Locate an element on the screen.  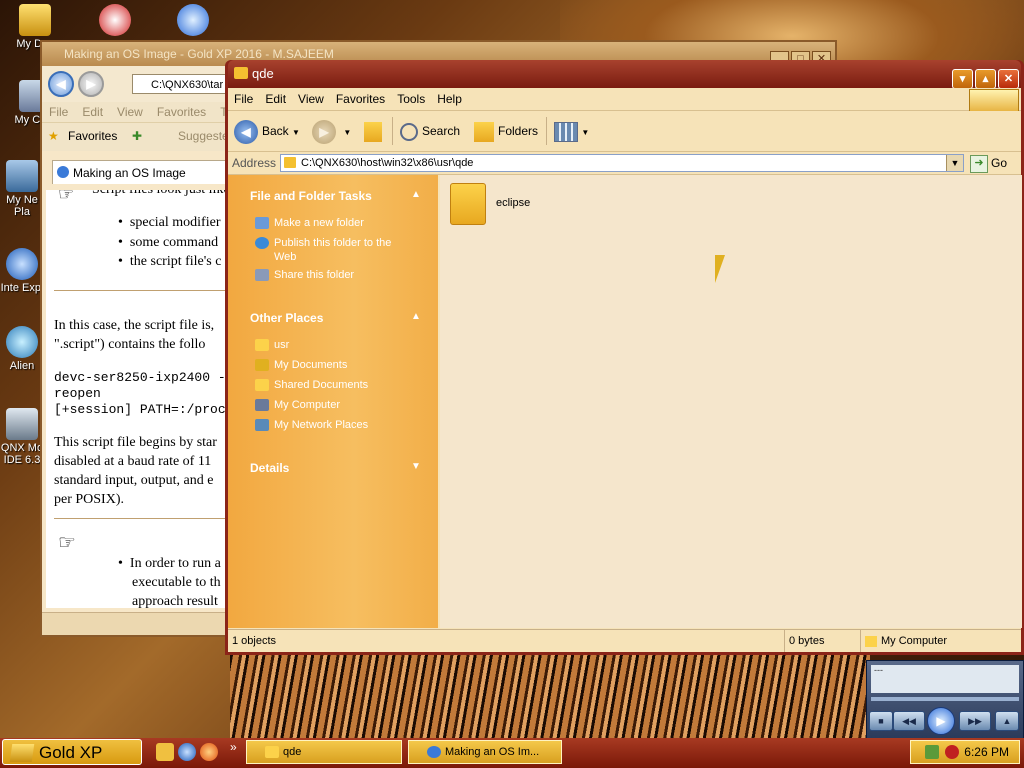
app-icon is located at coordinates (115, 20).